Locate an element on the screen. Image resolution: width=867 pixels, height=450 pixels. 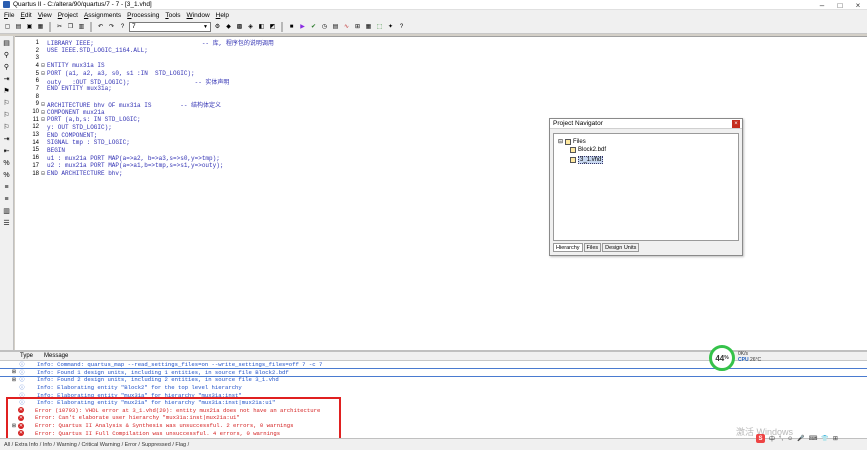
code-line: 6 outy :OUT STD_LOGIC); -- 实体声明 is located at coordinates (144, 81).